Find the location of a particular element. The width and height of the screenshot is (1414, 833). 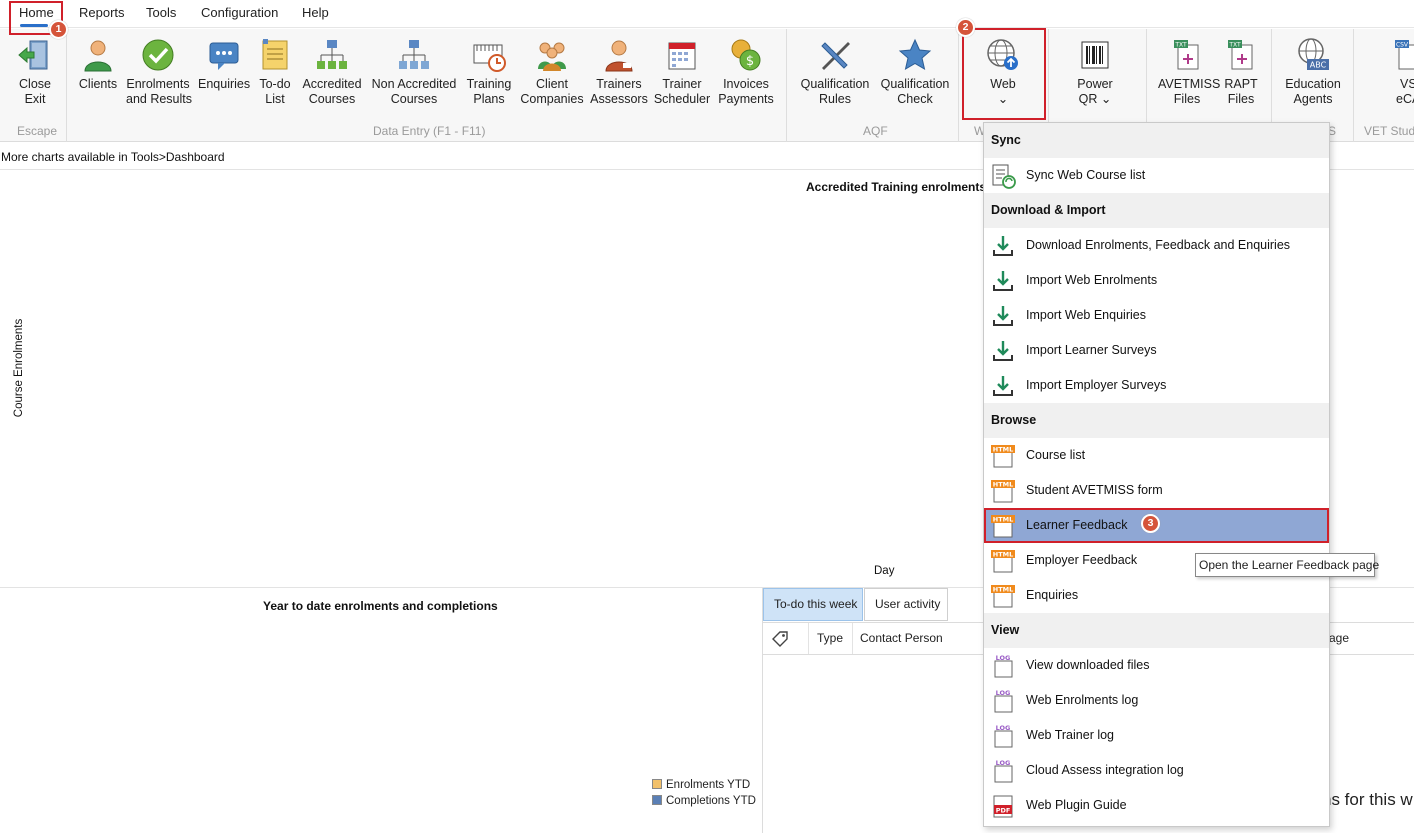

notepad-icon is located at coordinates (275, 54).